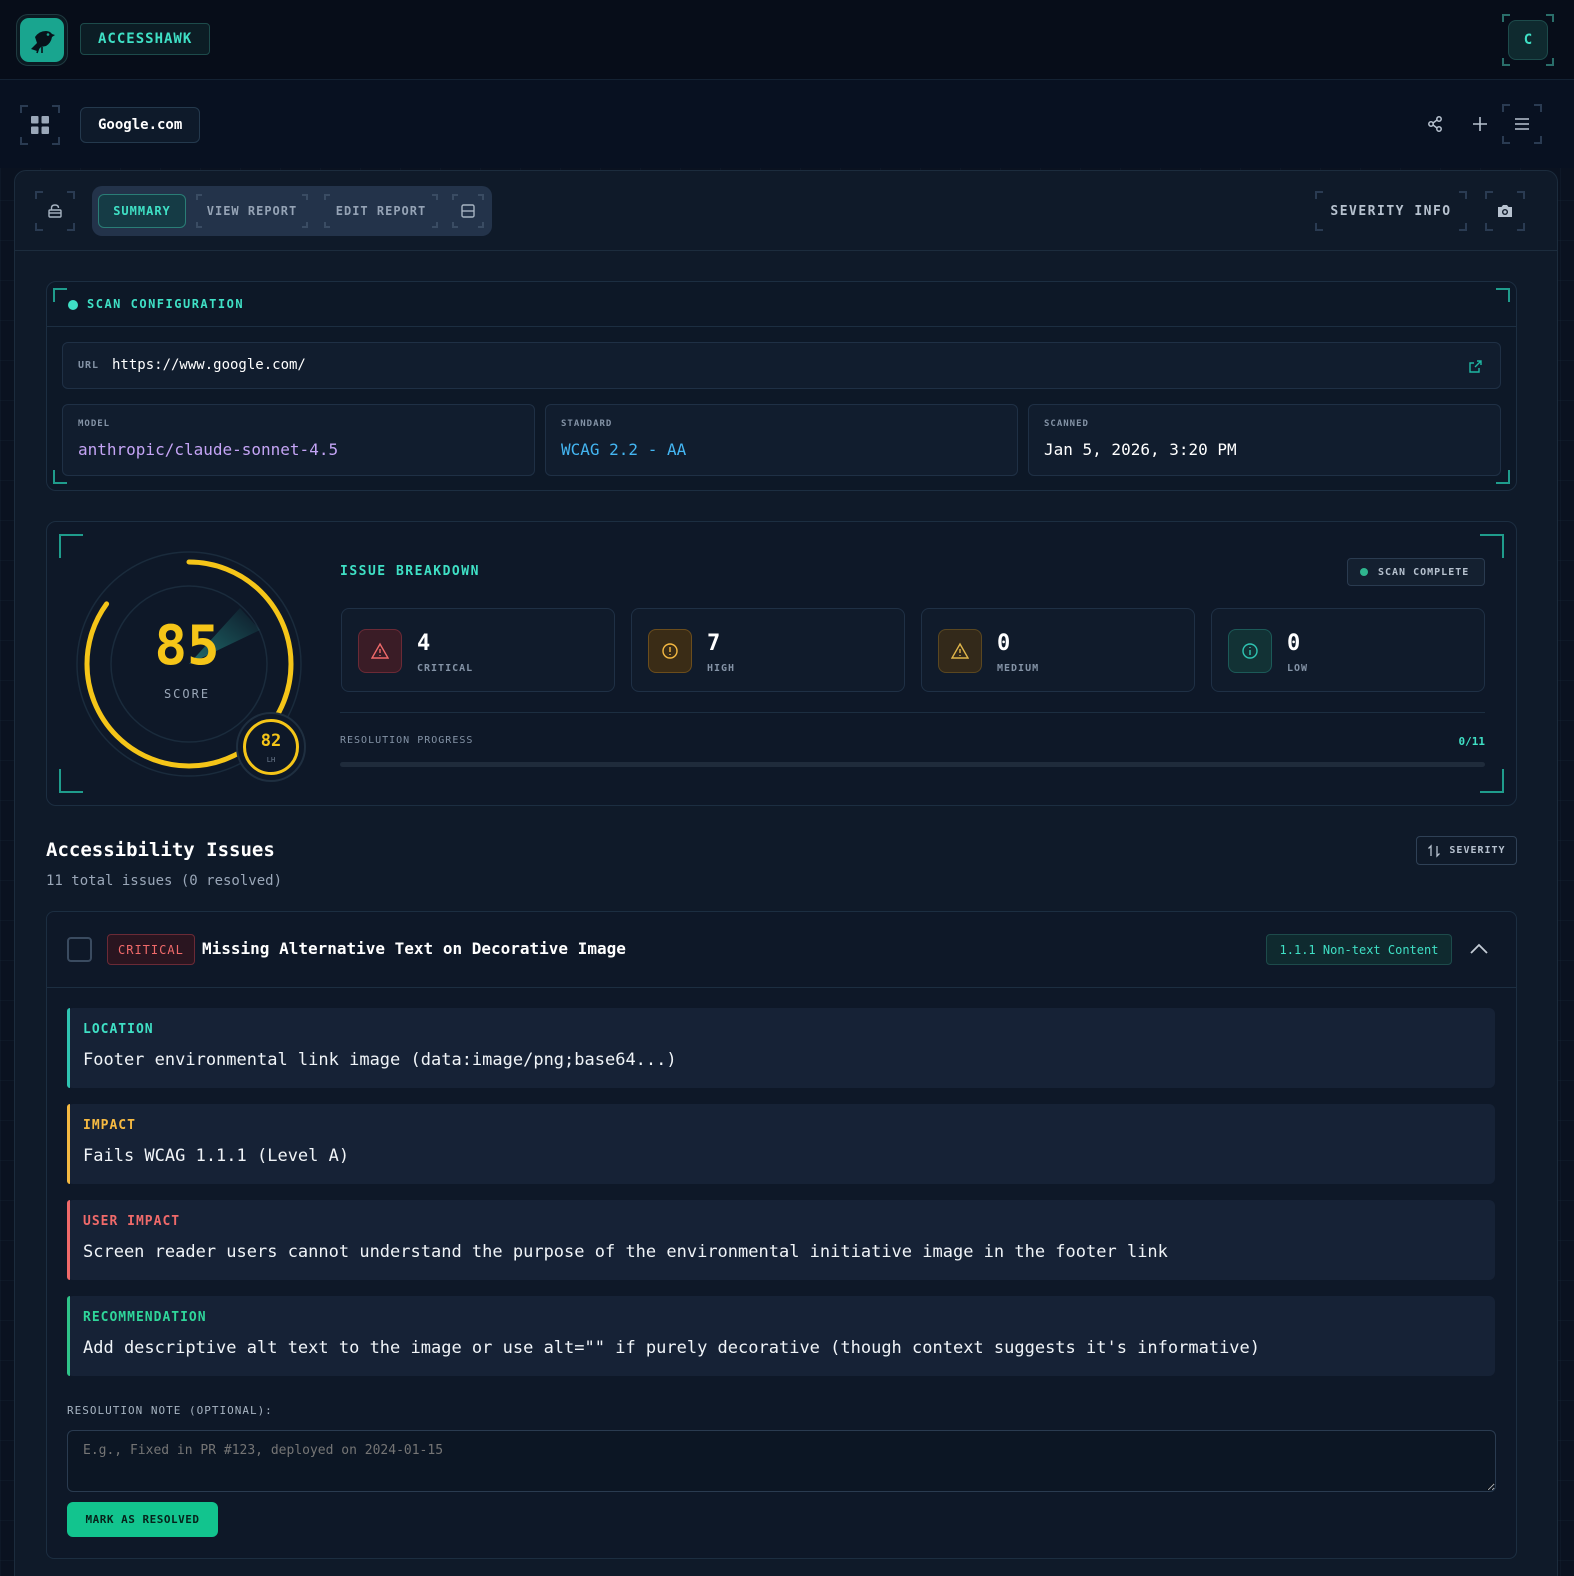 This screenshot has height=1576, width=1574. What do you see at coordinates (787, 124) in the screenshot?
I see `site-bar` at bounding box center [787, 124].